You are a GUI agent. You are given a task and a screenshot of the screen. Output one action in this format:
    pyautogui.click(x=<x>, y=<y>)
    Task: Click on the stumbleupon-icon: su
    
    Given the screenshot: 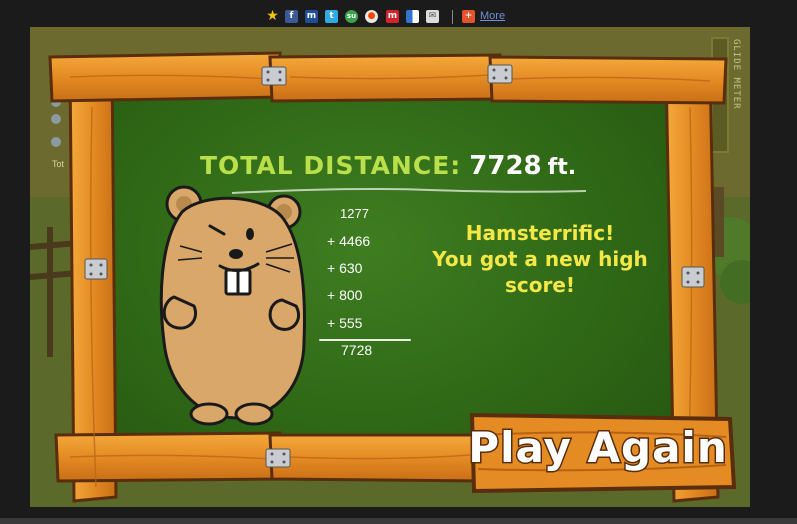 What is the action you would take?
    pyautogui.click(x=351, y=16)
    